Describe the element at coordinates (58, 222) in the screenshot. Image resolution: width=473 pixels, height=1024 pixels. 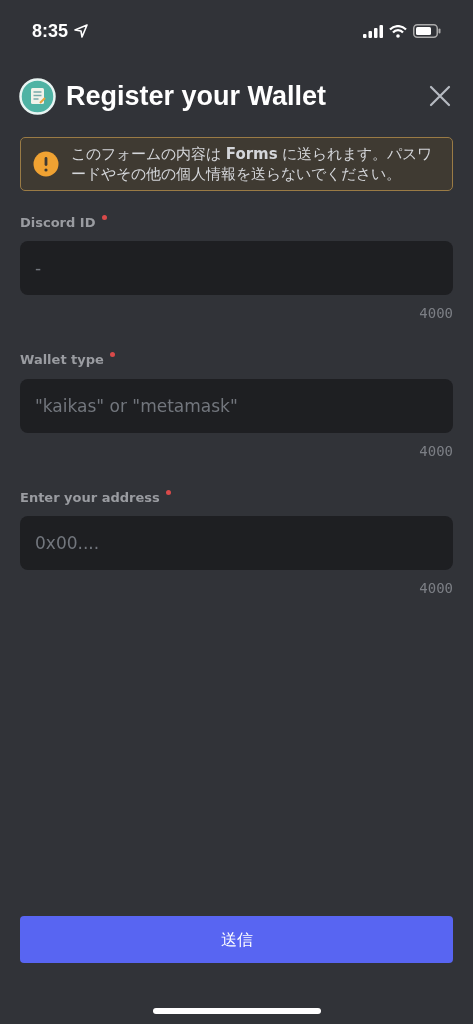
I see `field-label: Discord ID` at that location.